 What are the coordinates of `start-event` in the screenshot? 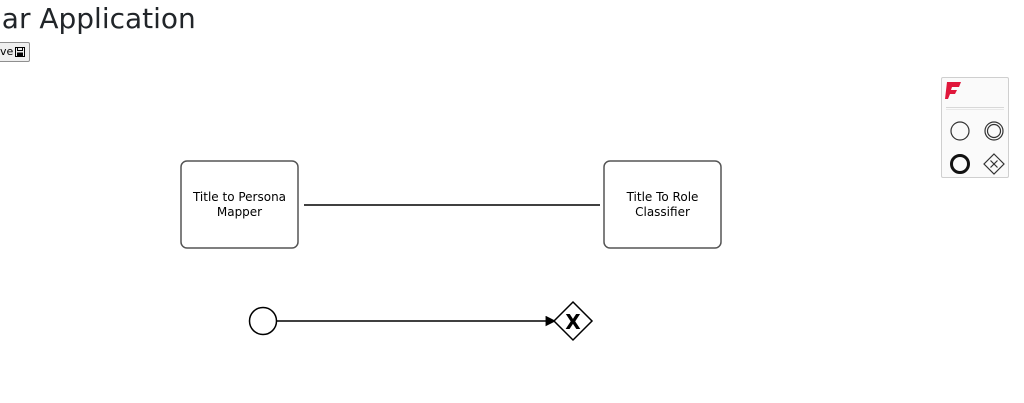 It's located at (263, 321).